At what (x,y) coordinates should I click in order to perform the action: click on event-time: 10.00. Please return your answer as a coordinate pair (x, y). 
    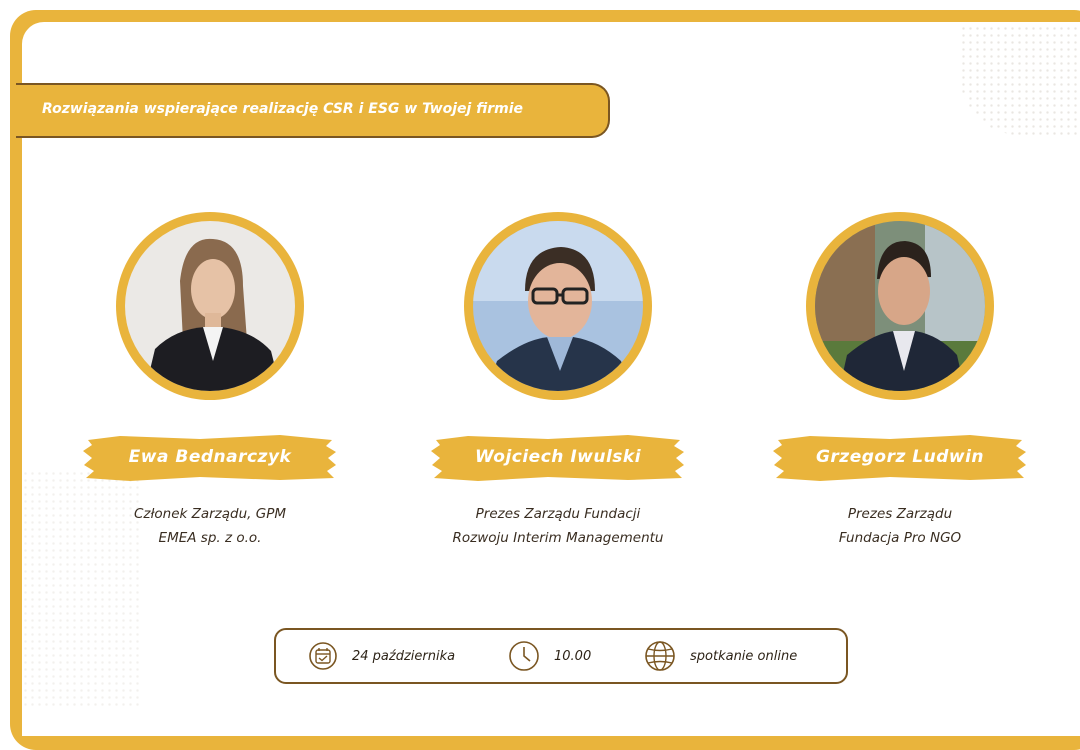
    Looking at the image, I should click on (549, 656).